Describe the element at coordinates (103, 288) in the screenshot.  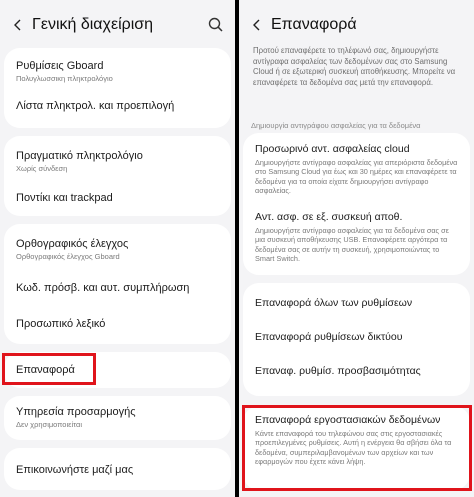
I see `passwords-autofill-label: Κωδ. πρόσβ. και αυτ. συμπλήρωση` at that location.